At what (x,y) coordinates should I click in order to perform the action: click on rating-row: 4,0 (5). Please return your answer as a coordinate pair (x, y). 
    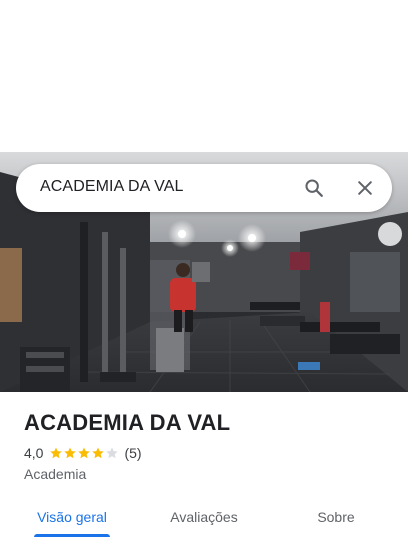
    Looking at the image, I should click on (83, 453).